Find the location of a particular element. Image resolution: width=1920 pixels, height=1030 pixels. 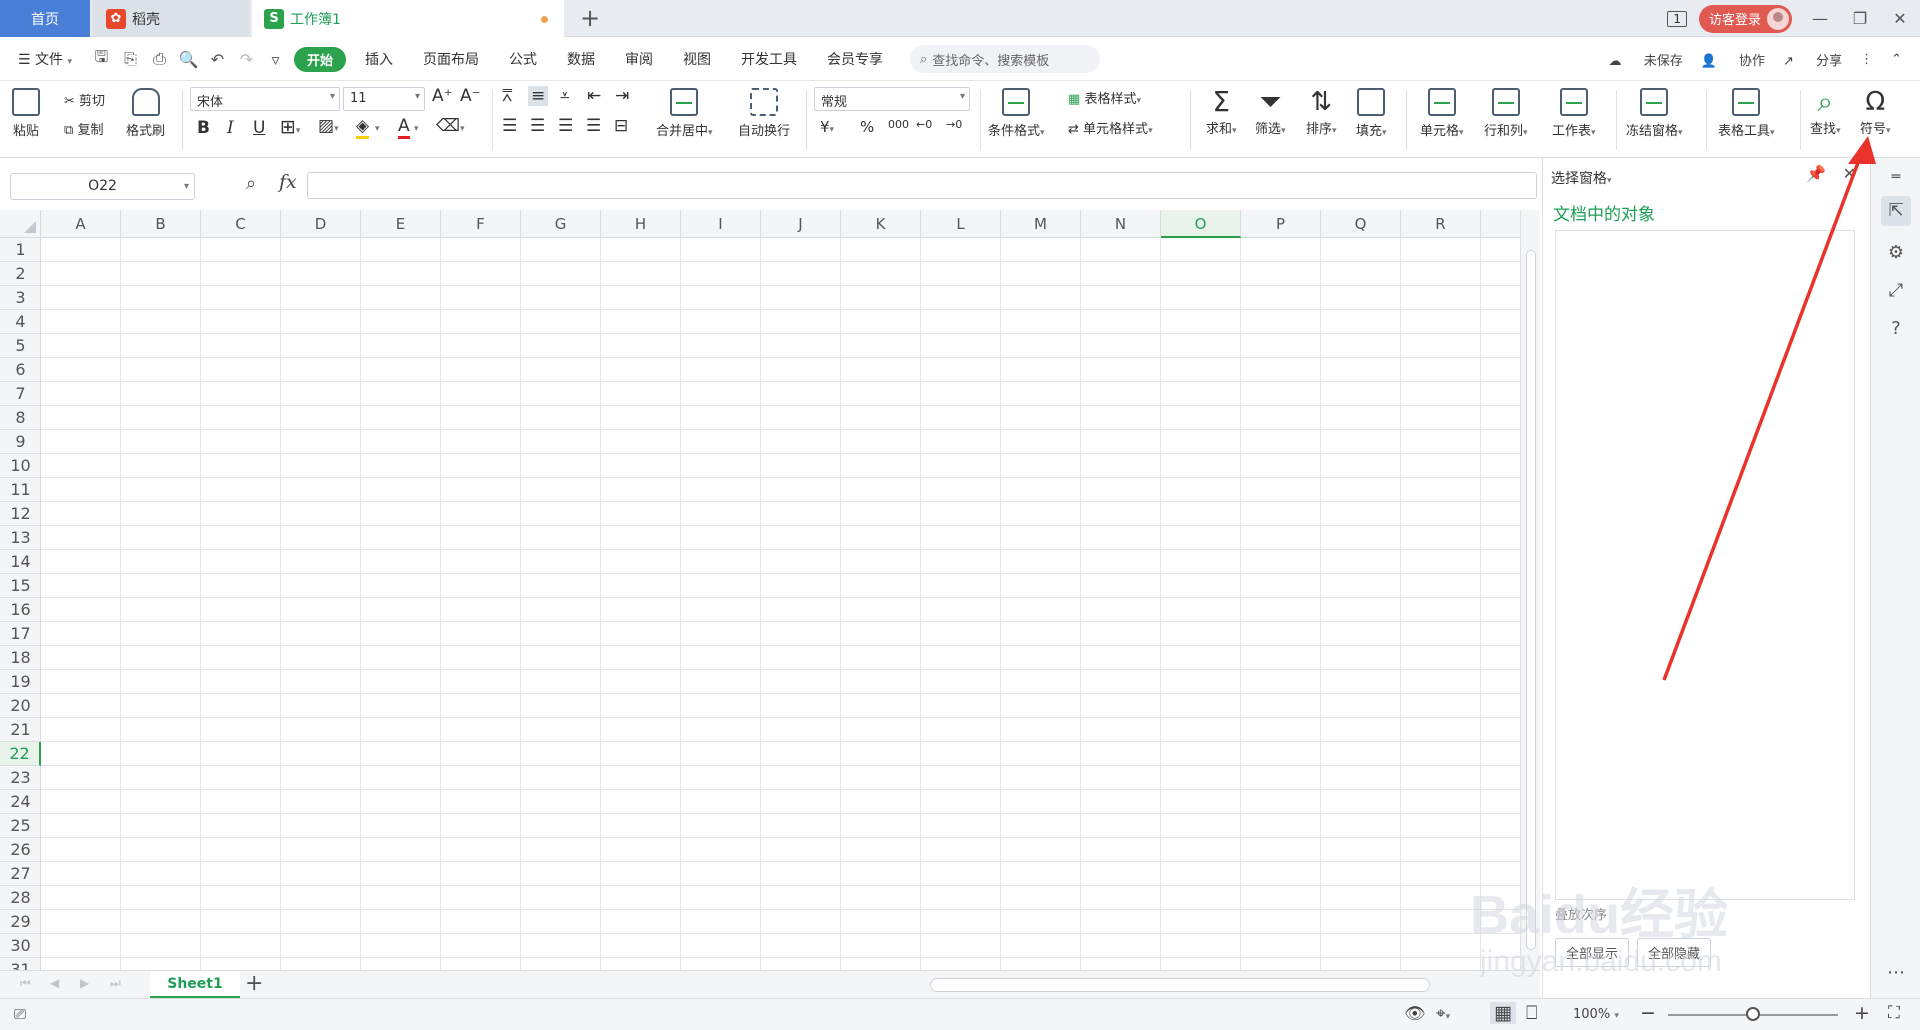

currency-icon: ¥▾ is located at coordinates (827, 127).